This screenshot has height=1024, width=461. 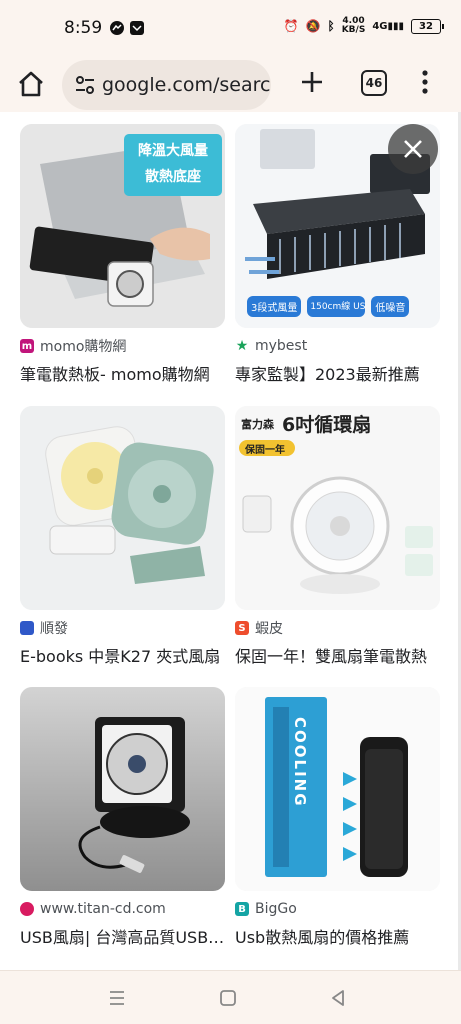 I want to click on home-button, so click(x=31, y=84).